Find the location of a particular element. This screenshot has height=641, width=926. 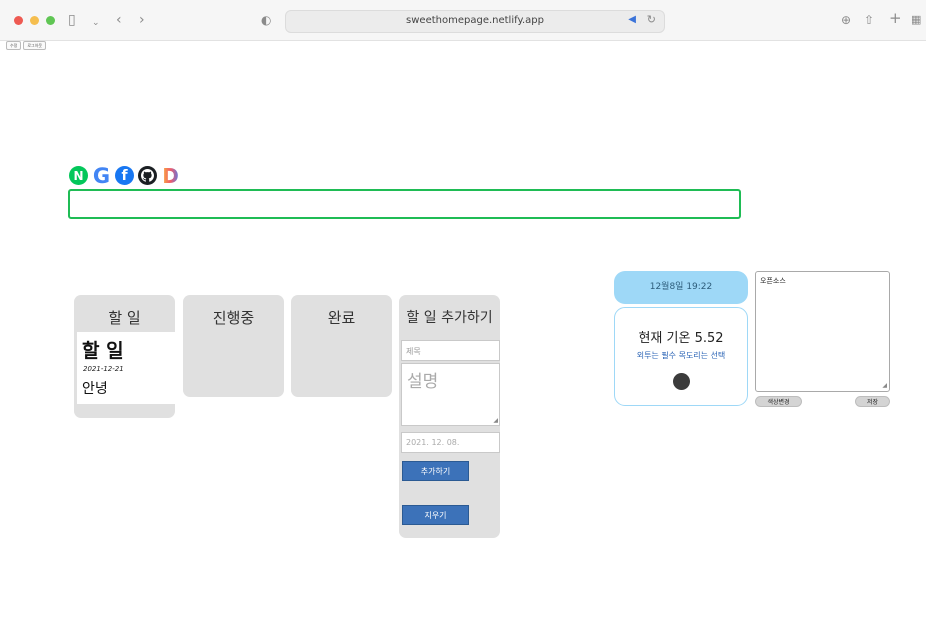

new-tab-icon: + is located at coordinates (895, 18).